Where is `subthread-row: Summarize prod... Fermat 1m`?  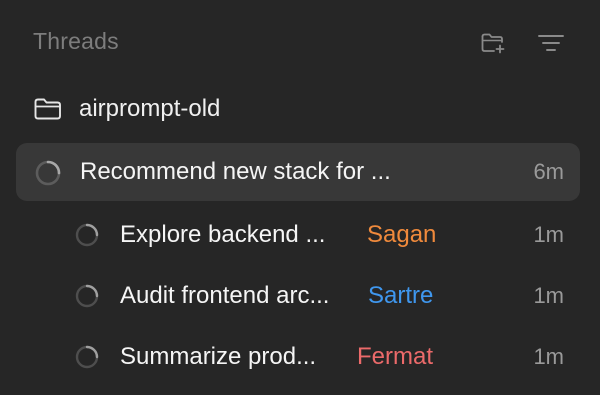 subthread-row: Summarize prod... Fermat 1m is located at coordinates (298, 357).